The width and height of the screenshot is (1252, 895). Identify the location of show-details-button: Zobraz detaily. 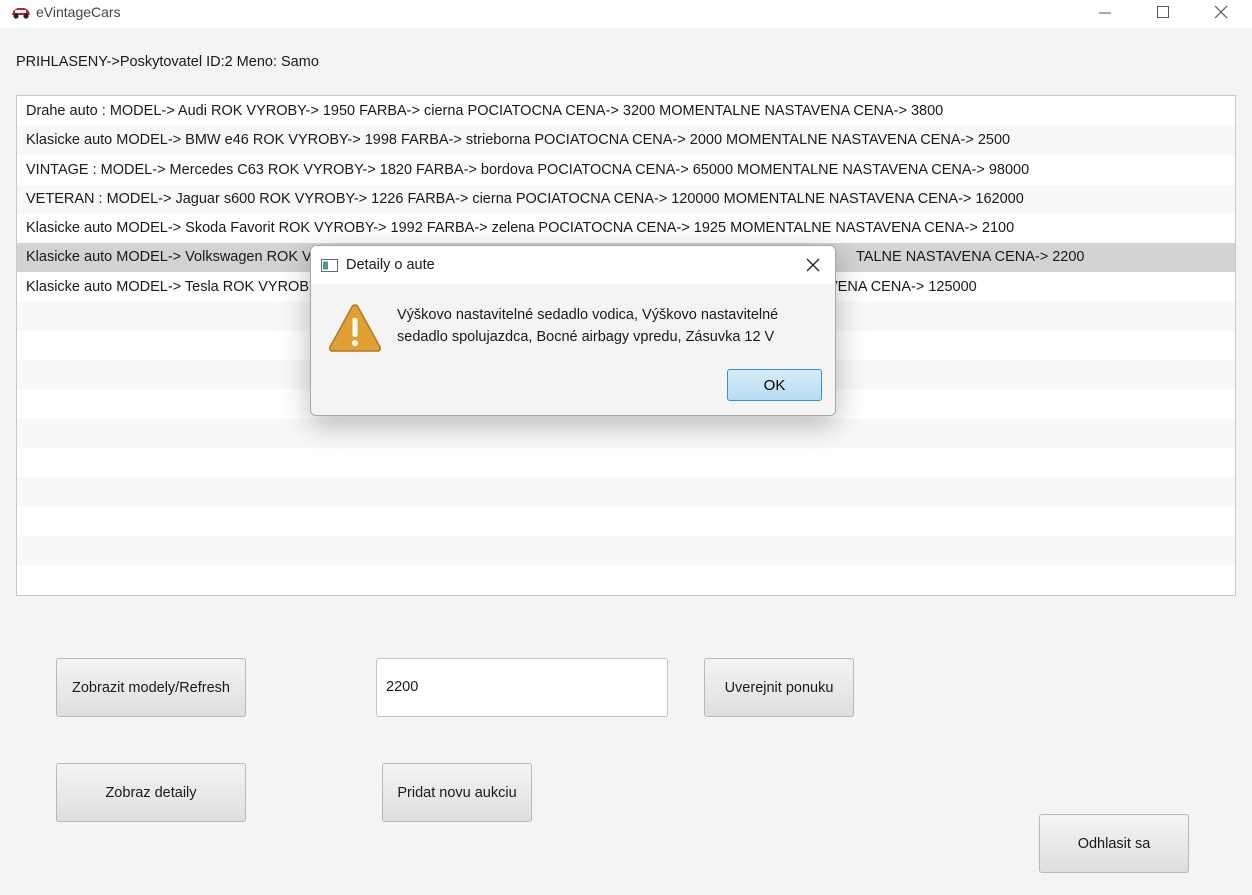
(151, 792).